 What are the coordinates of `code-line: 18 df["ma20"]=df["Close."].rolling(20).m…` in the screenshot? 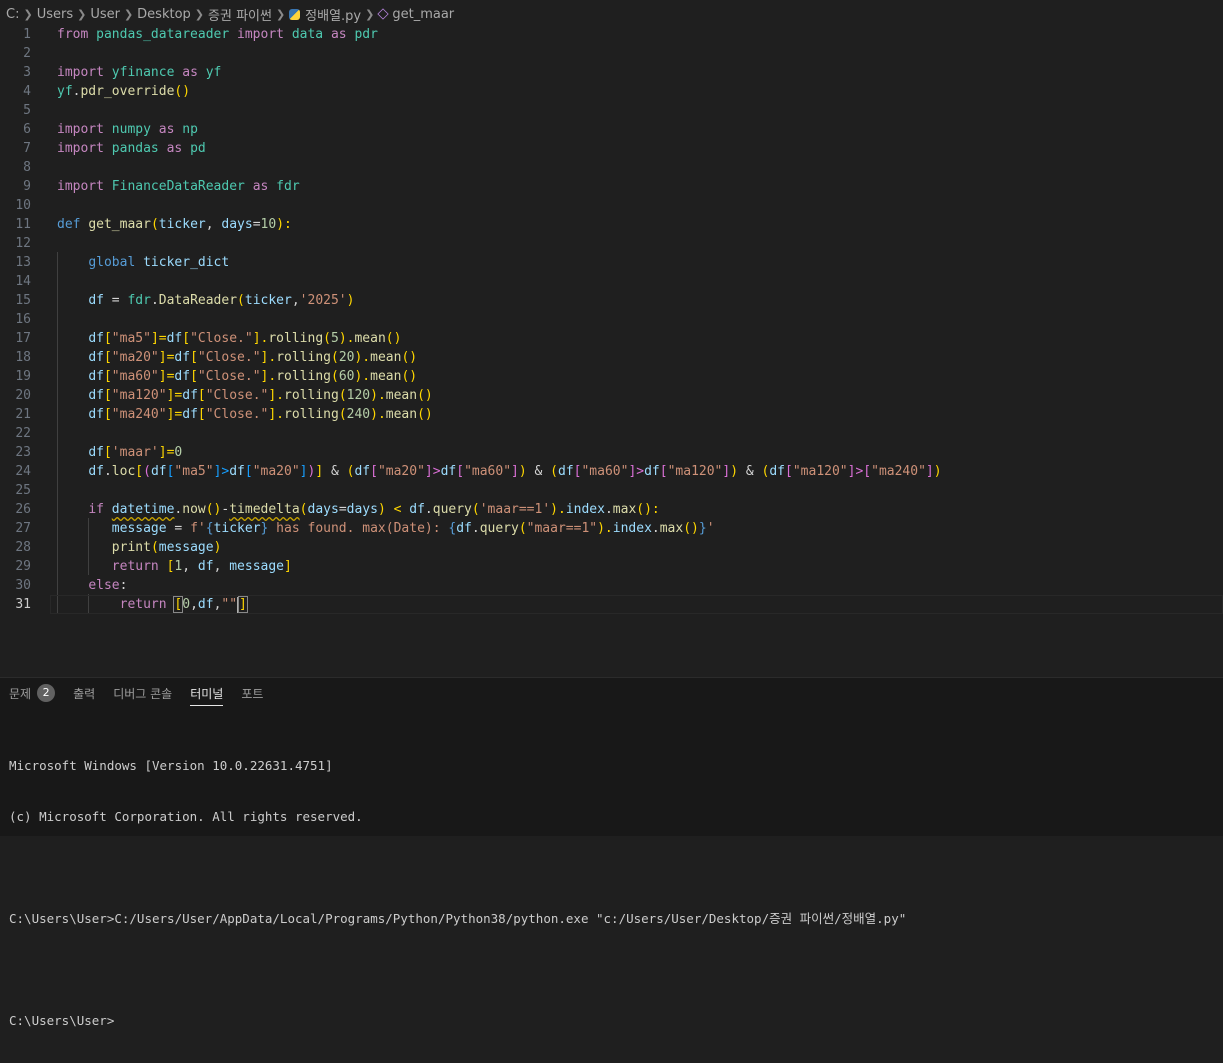 It's located at (611, 357).